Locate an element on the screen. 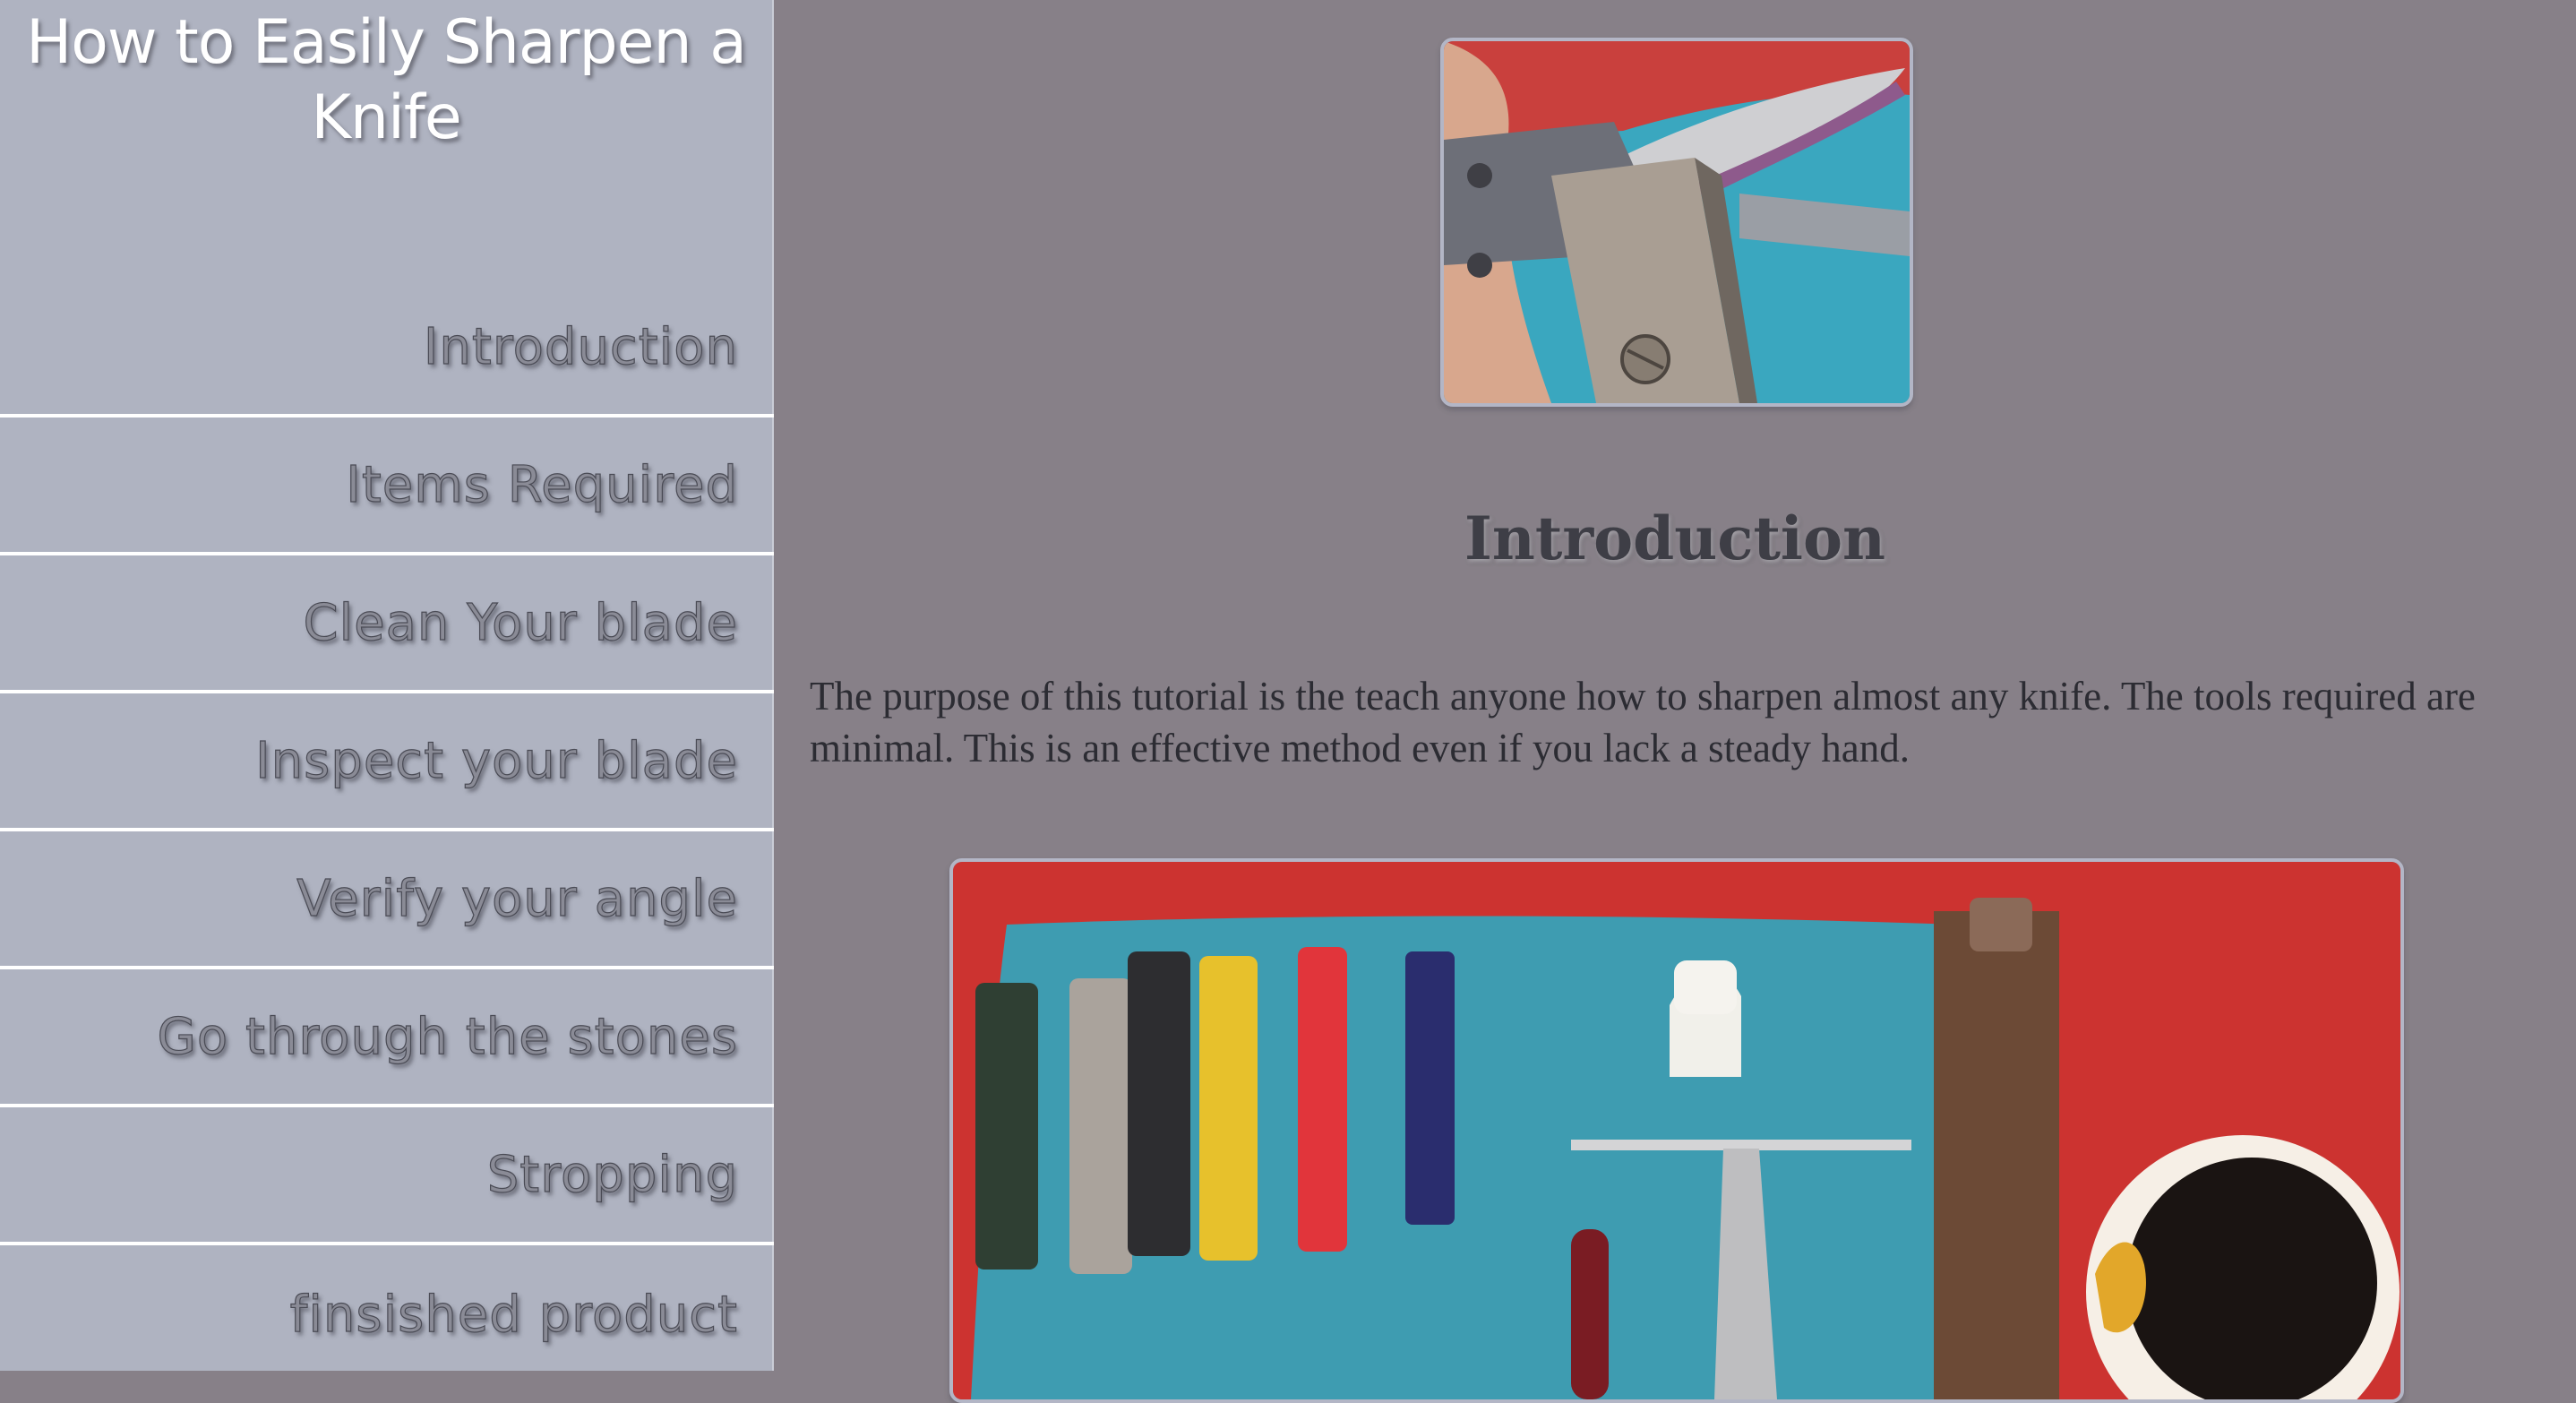 The width and height of the screenshot is (2576, 1403). nav-item-label: Verify your angle is located at coordinates (517, 898).